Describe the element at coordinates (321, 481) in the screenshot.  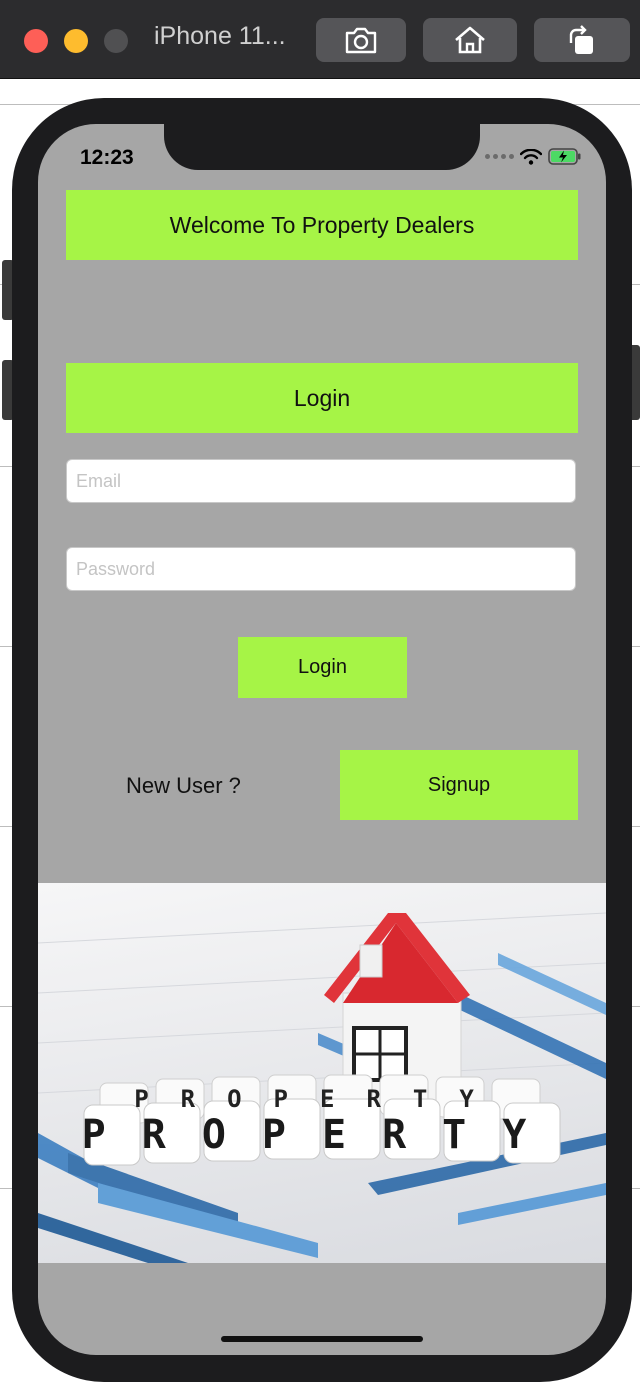
I see `email-field` at that location.